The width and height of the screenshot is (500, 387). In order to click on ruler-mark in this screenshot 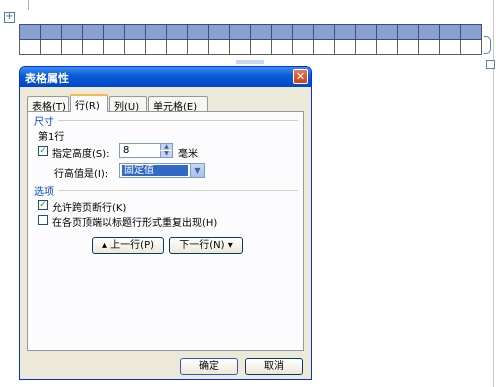, I will do `click(28, 5)`.